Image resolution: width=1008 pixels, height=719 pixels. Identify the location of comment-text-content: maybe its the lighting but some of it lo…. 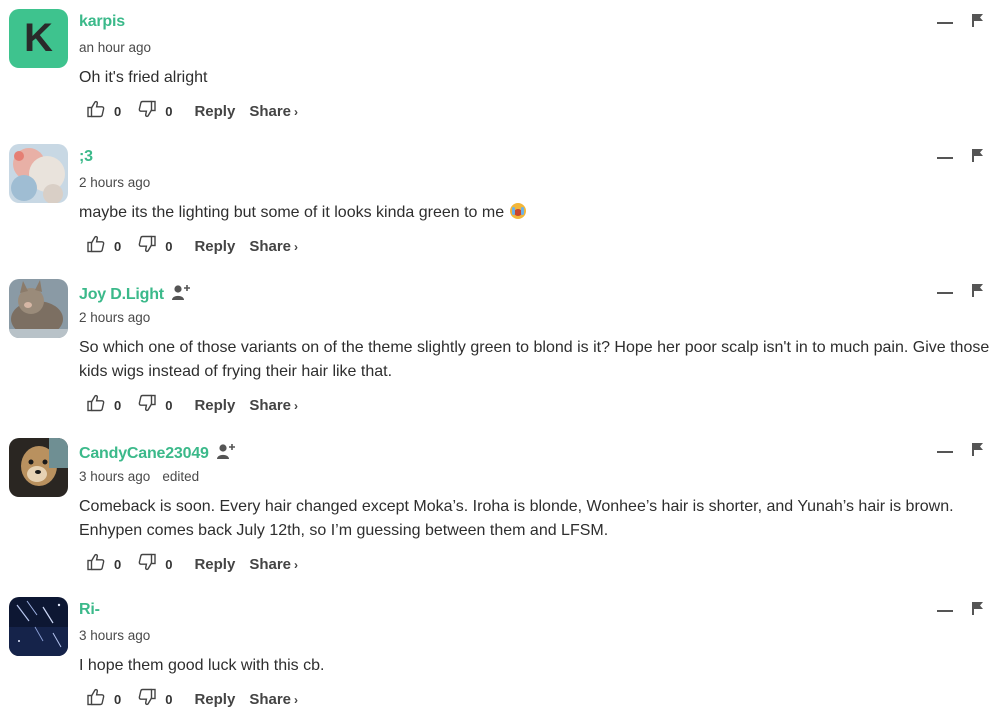
(292, 212).